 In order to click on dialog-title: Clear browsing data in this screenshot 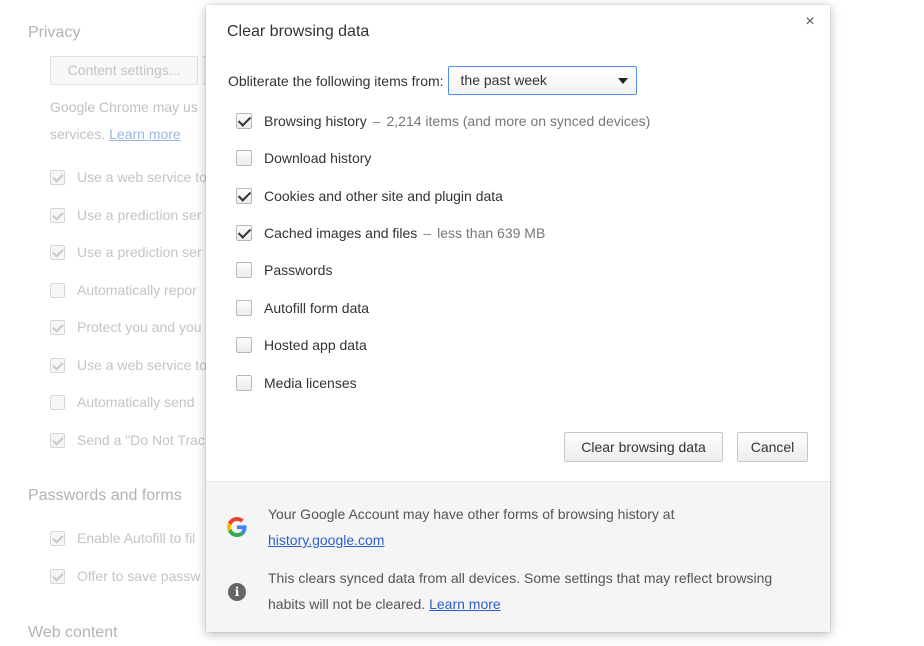, I will do `click(298, 31)`.